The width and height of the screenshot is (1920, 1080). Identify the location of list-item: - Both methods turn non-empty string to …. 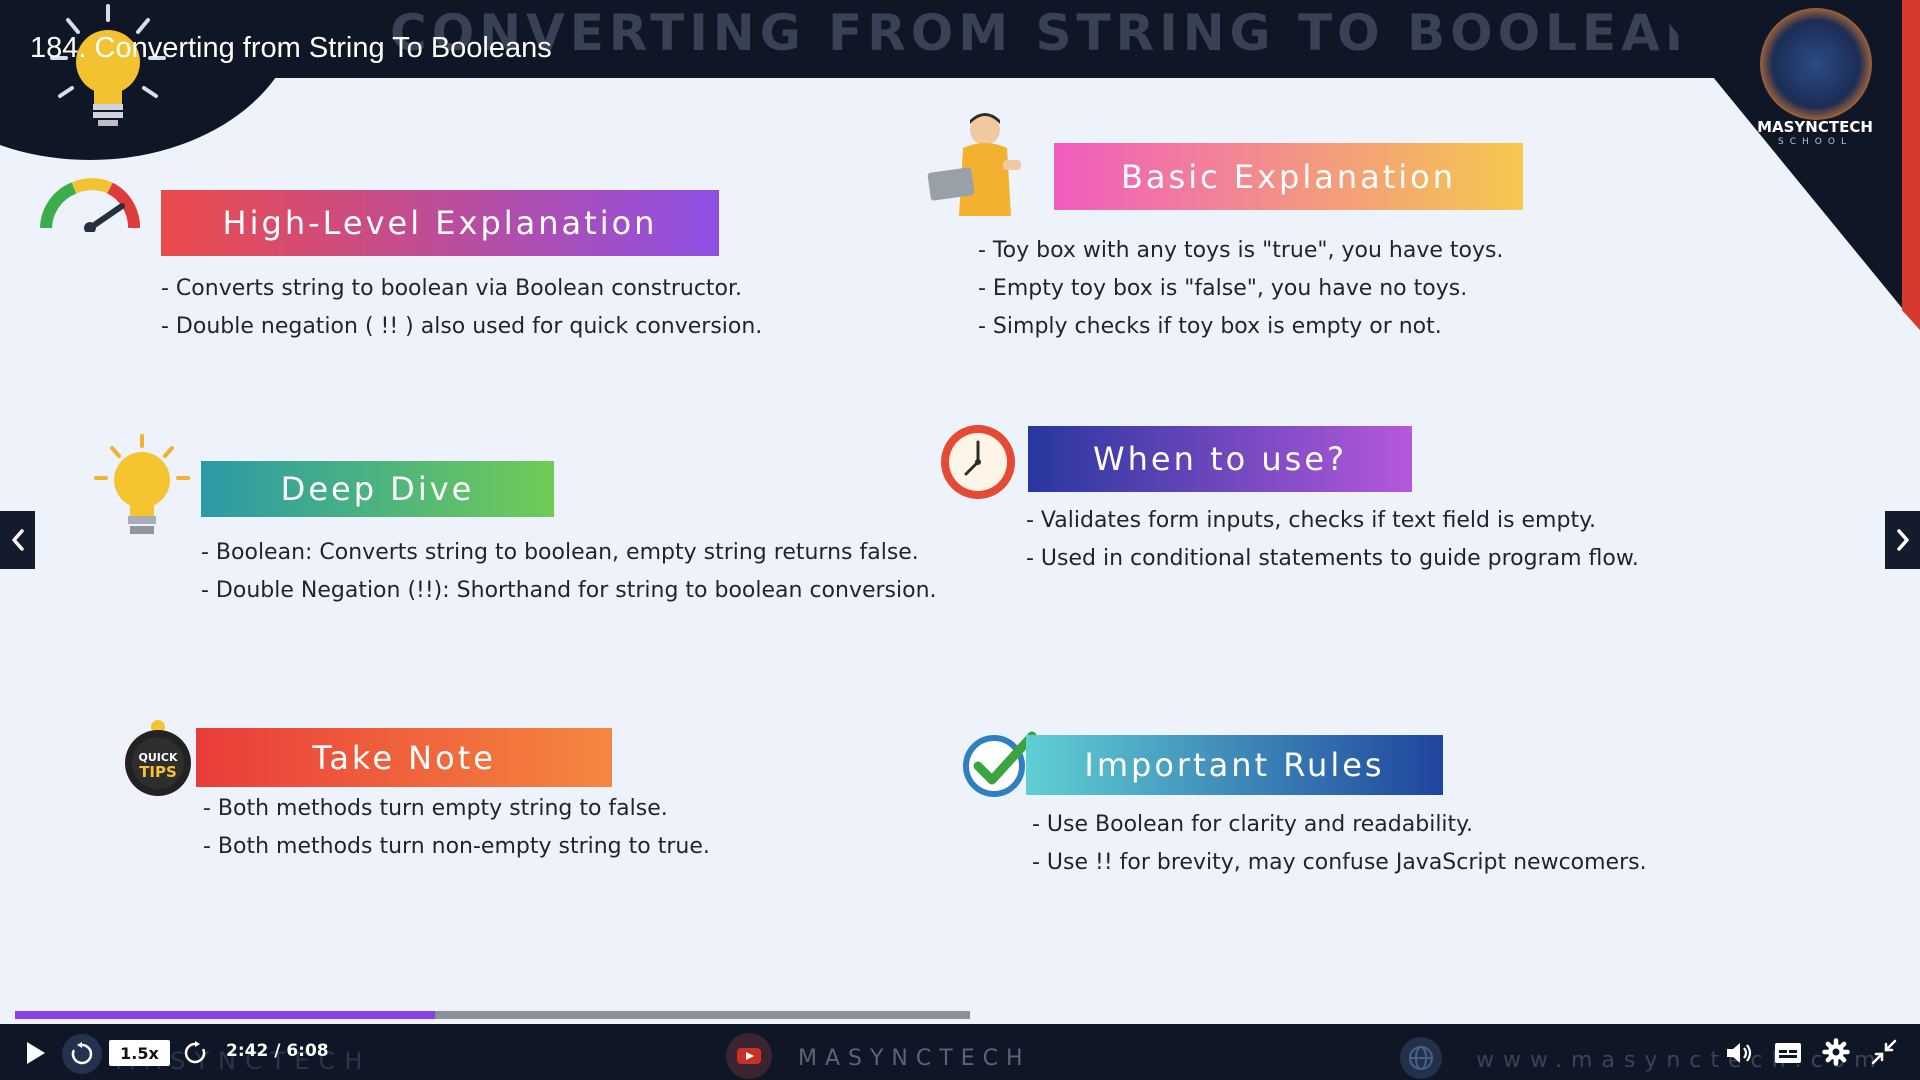
(456, 846).